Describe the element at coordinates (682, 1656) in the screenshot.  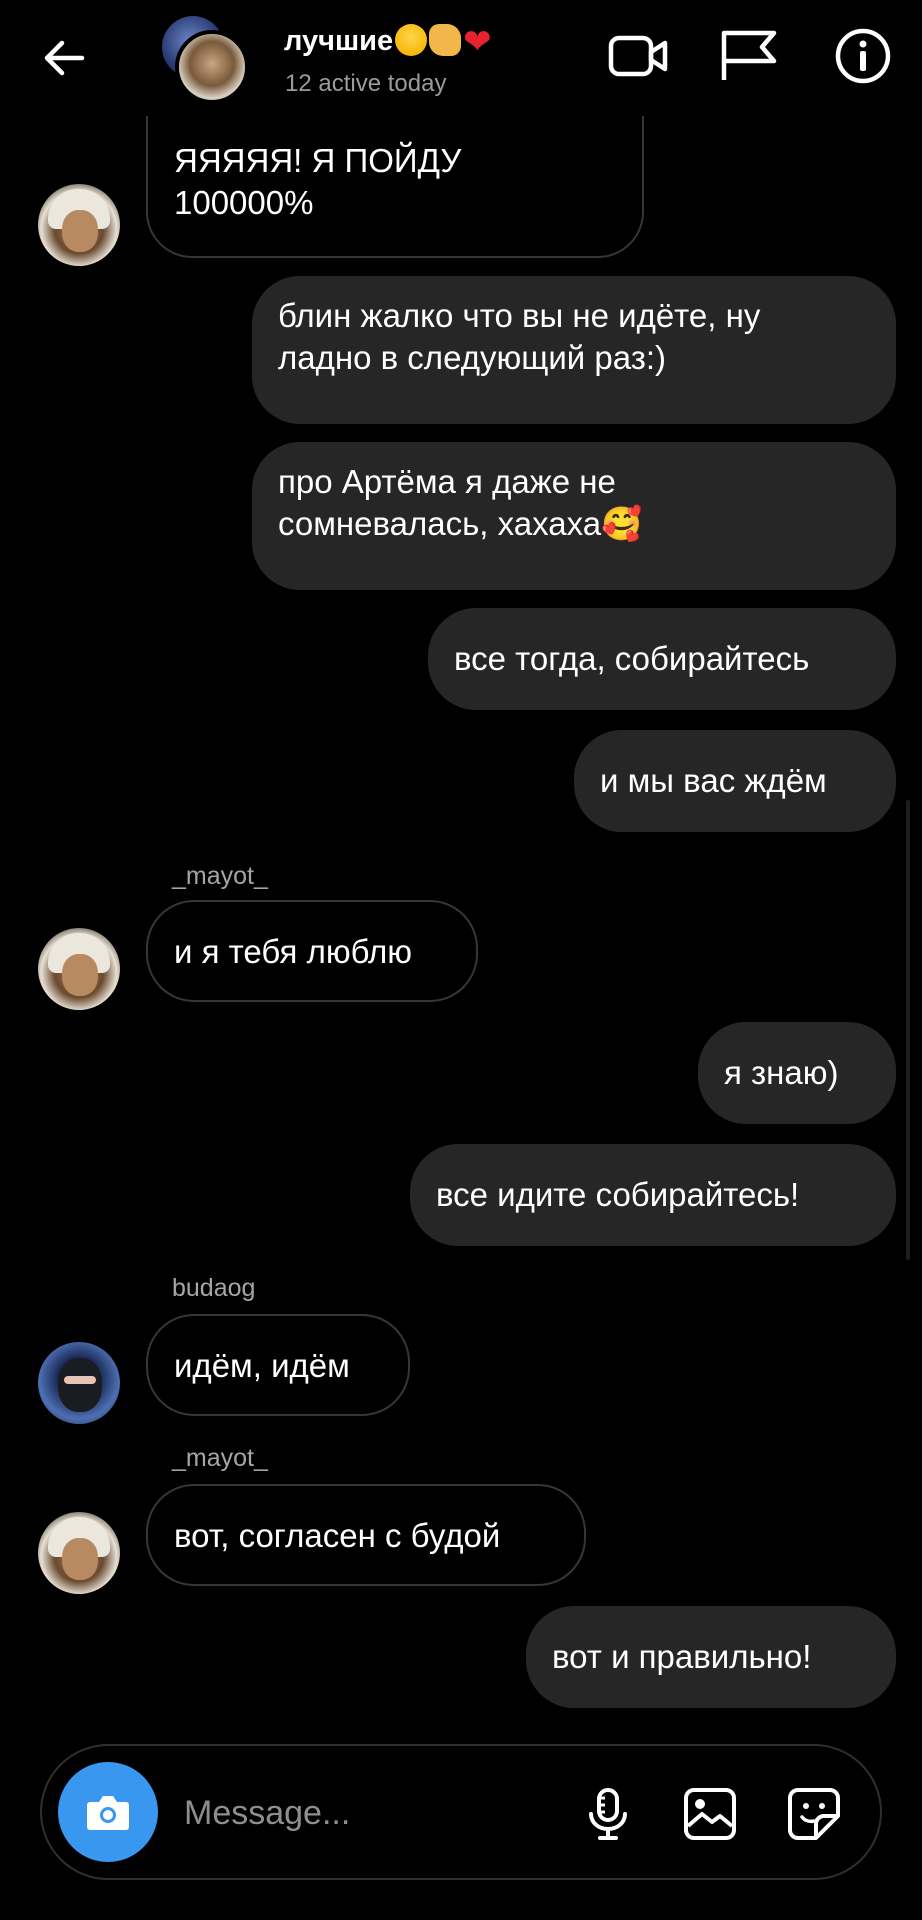
I see `message-text-line: вот и правильно!` at that location.